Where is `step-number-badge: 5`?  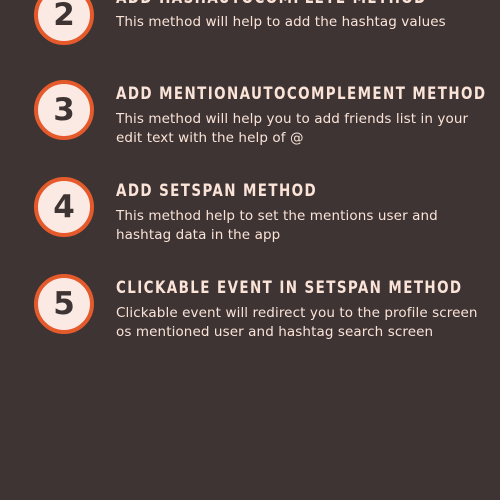
step-number-badge: 5 is located at coordinates (64, 304).